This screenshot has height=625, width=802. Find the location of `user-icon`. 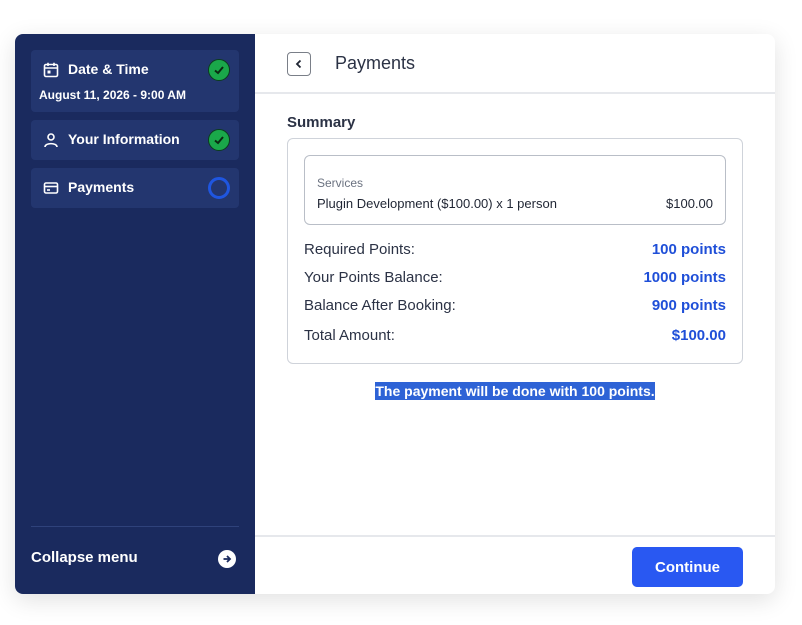

user-icon is located at coordinates (51, 140).